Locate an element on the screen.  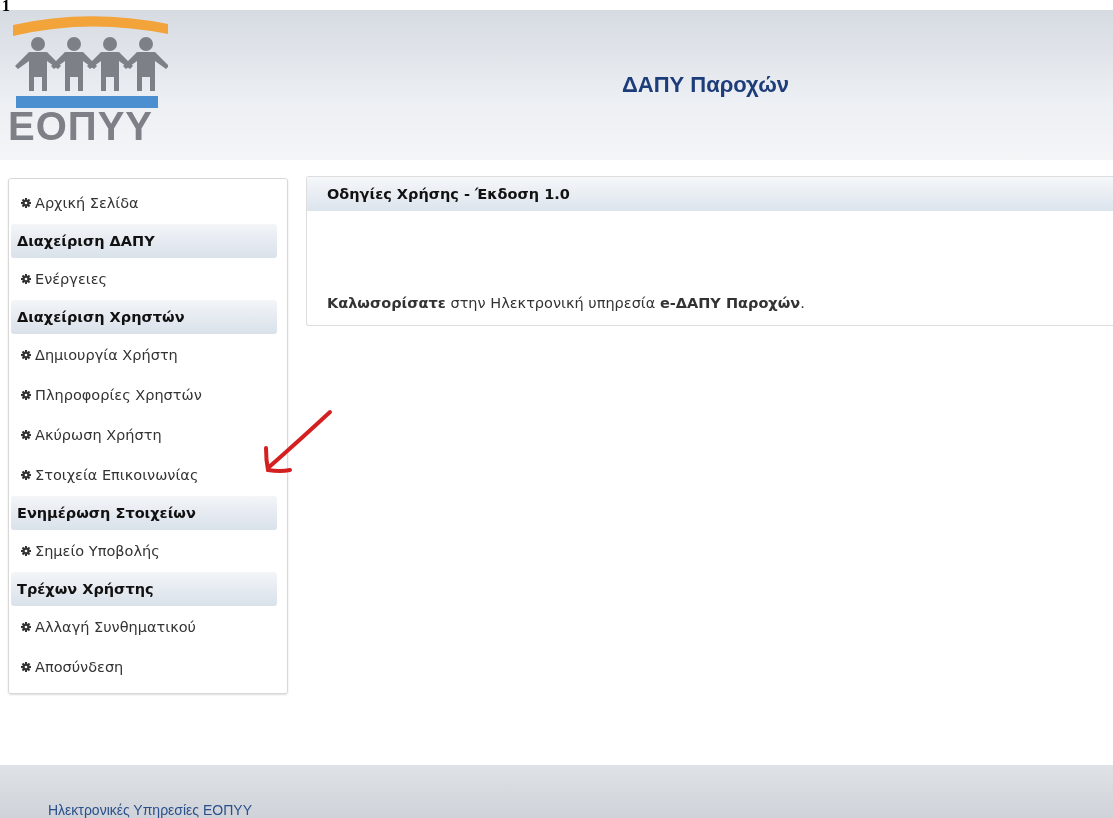
menu-link: Αρχική Σελίδα is located at coordinates (148, 203).